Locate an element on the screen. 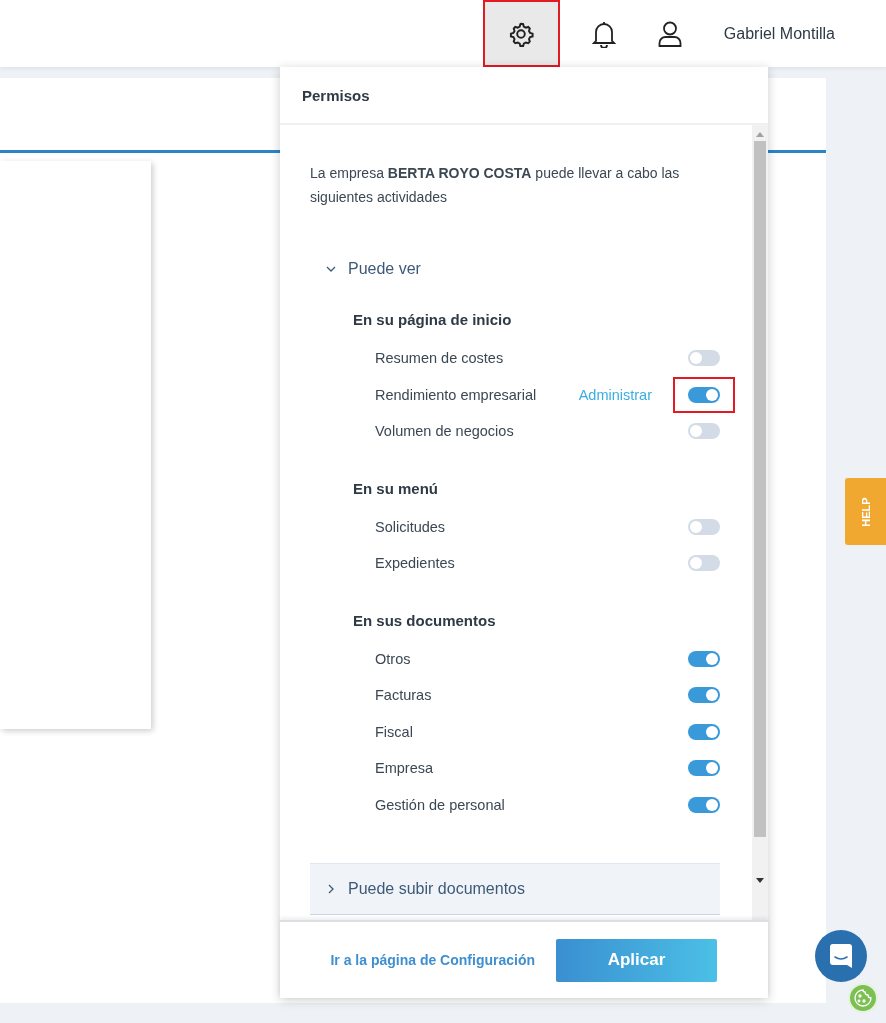 The image size is (886, 1023). permission-label: Fiscal is located at coordinates (394, 731).